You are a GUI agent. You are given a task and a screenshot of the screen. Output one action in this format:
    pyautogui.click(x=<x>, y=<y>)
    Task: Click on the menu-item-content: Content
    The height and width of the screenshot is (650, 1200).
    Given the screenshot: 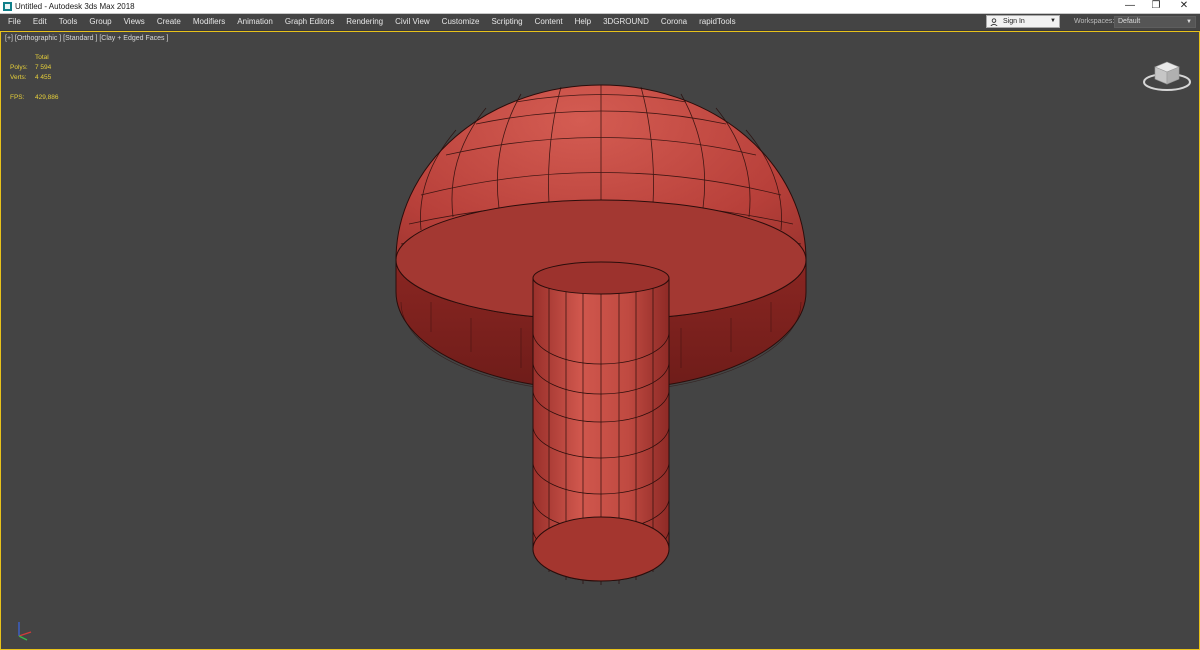 What is the action you would take?
    pyautogui.click(x=549, y=22)
    